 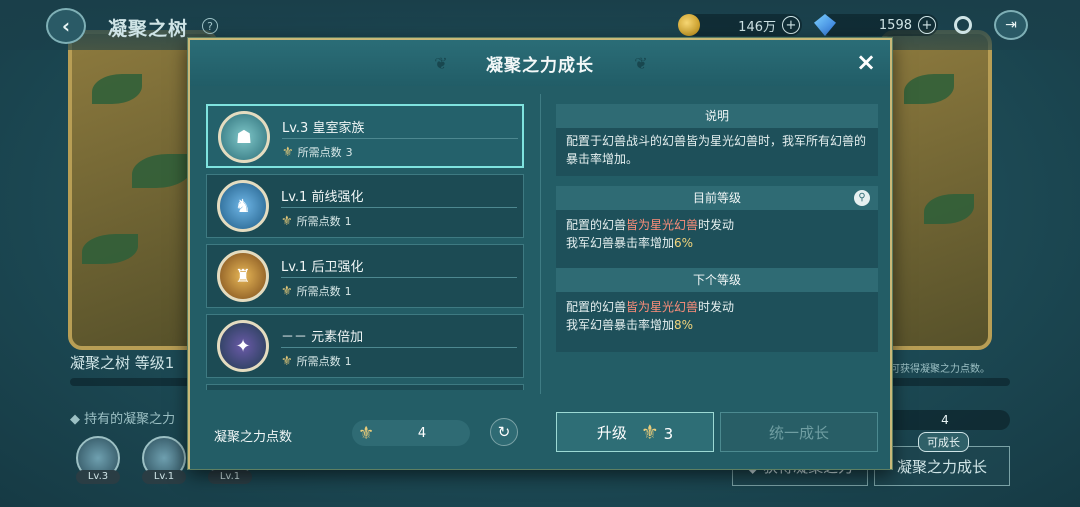 What do you see at coordinates (253, 437) in the screenshot?
I see `points-label: 凝聚之力点数` at bounding box center [253, 437].